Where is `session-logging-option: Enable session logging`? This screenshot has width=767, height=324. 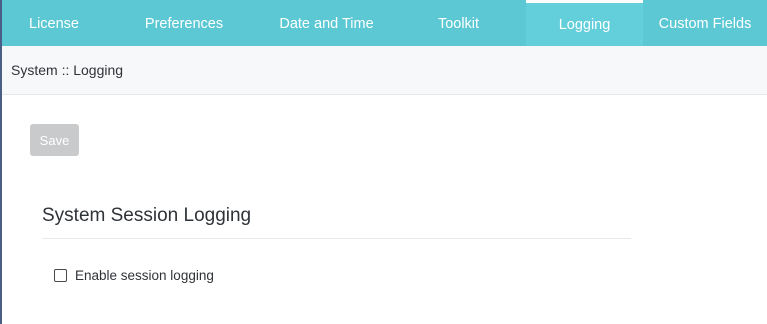
session-logging-option: Enable session logging is located at coordinates (134, 275).